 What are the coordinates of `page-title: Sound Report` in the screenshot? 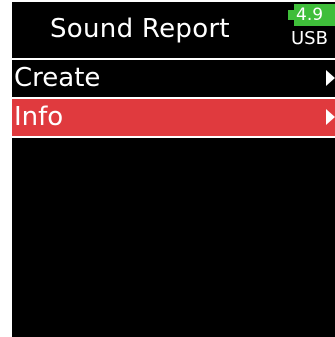 It's located at (140, 29).